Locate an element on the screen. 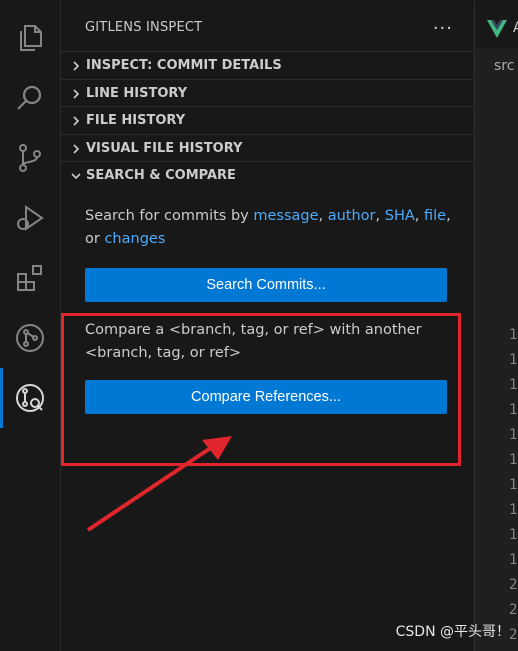 Image resolution: width=518 pixels, height=651 pixels. section-inspect-commit-details: INSPECT: COMMIT DETAILS is located at coordinates (267, 65).